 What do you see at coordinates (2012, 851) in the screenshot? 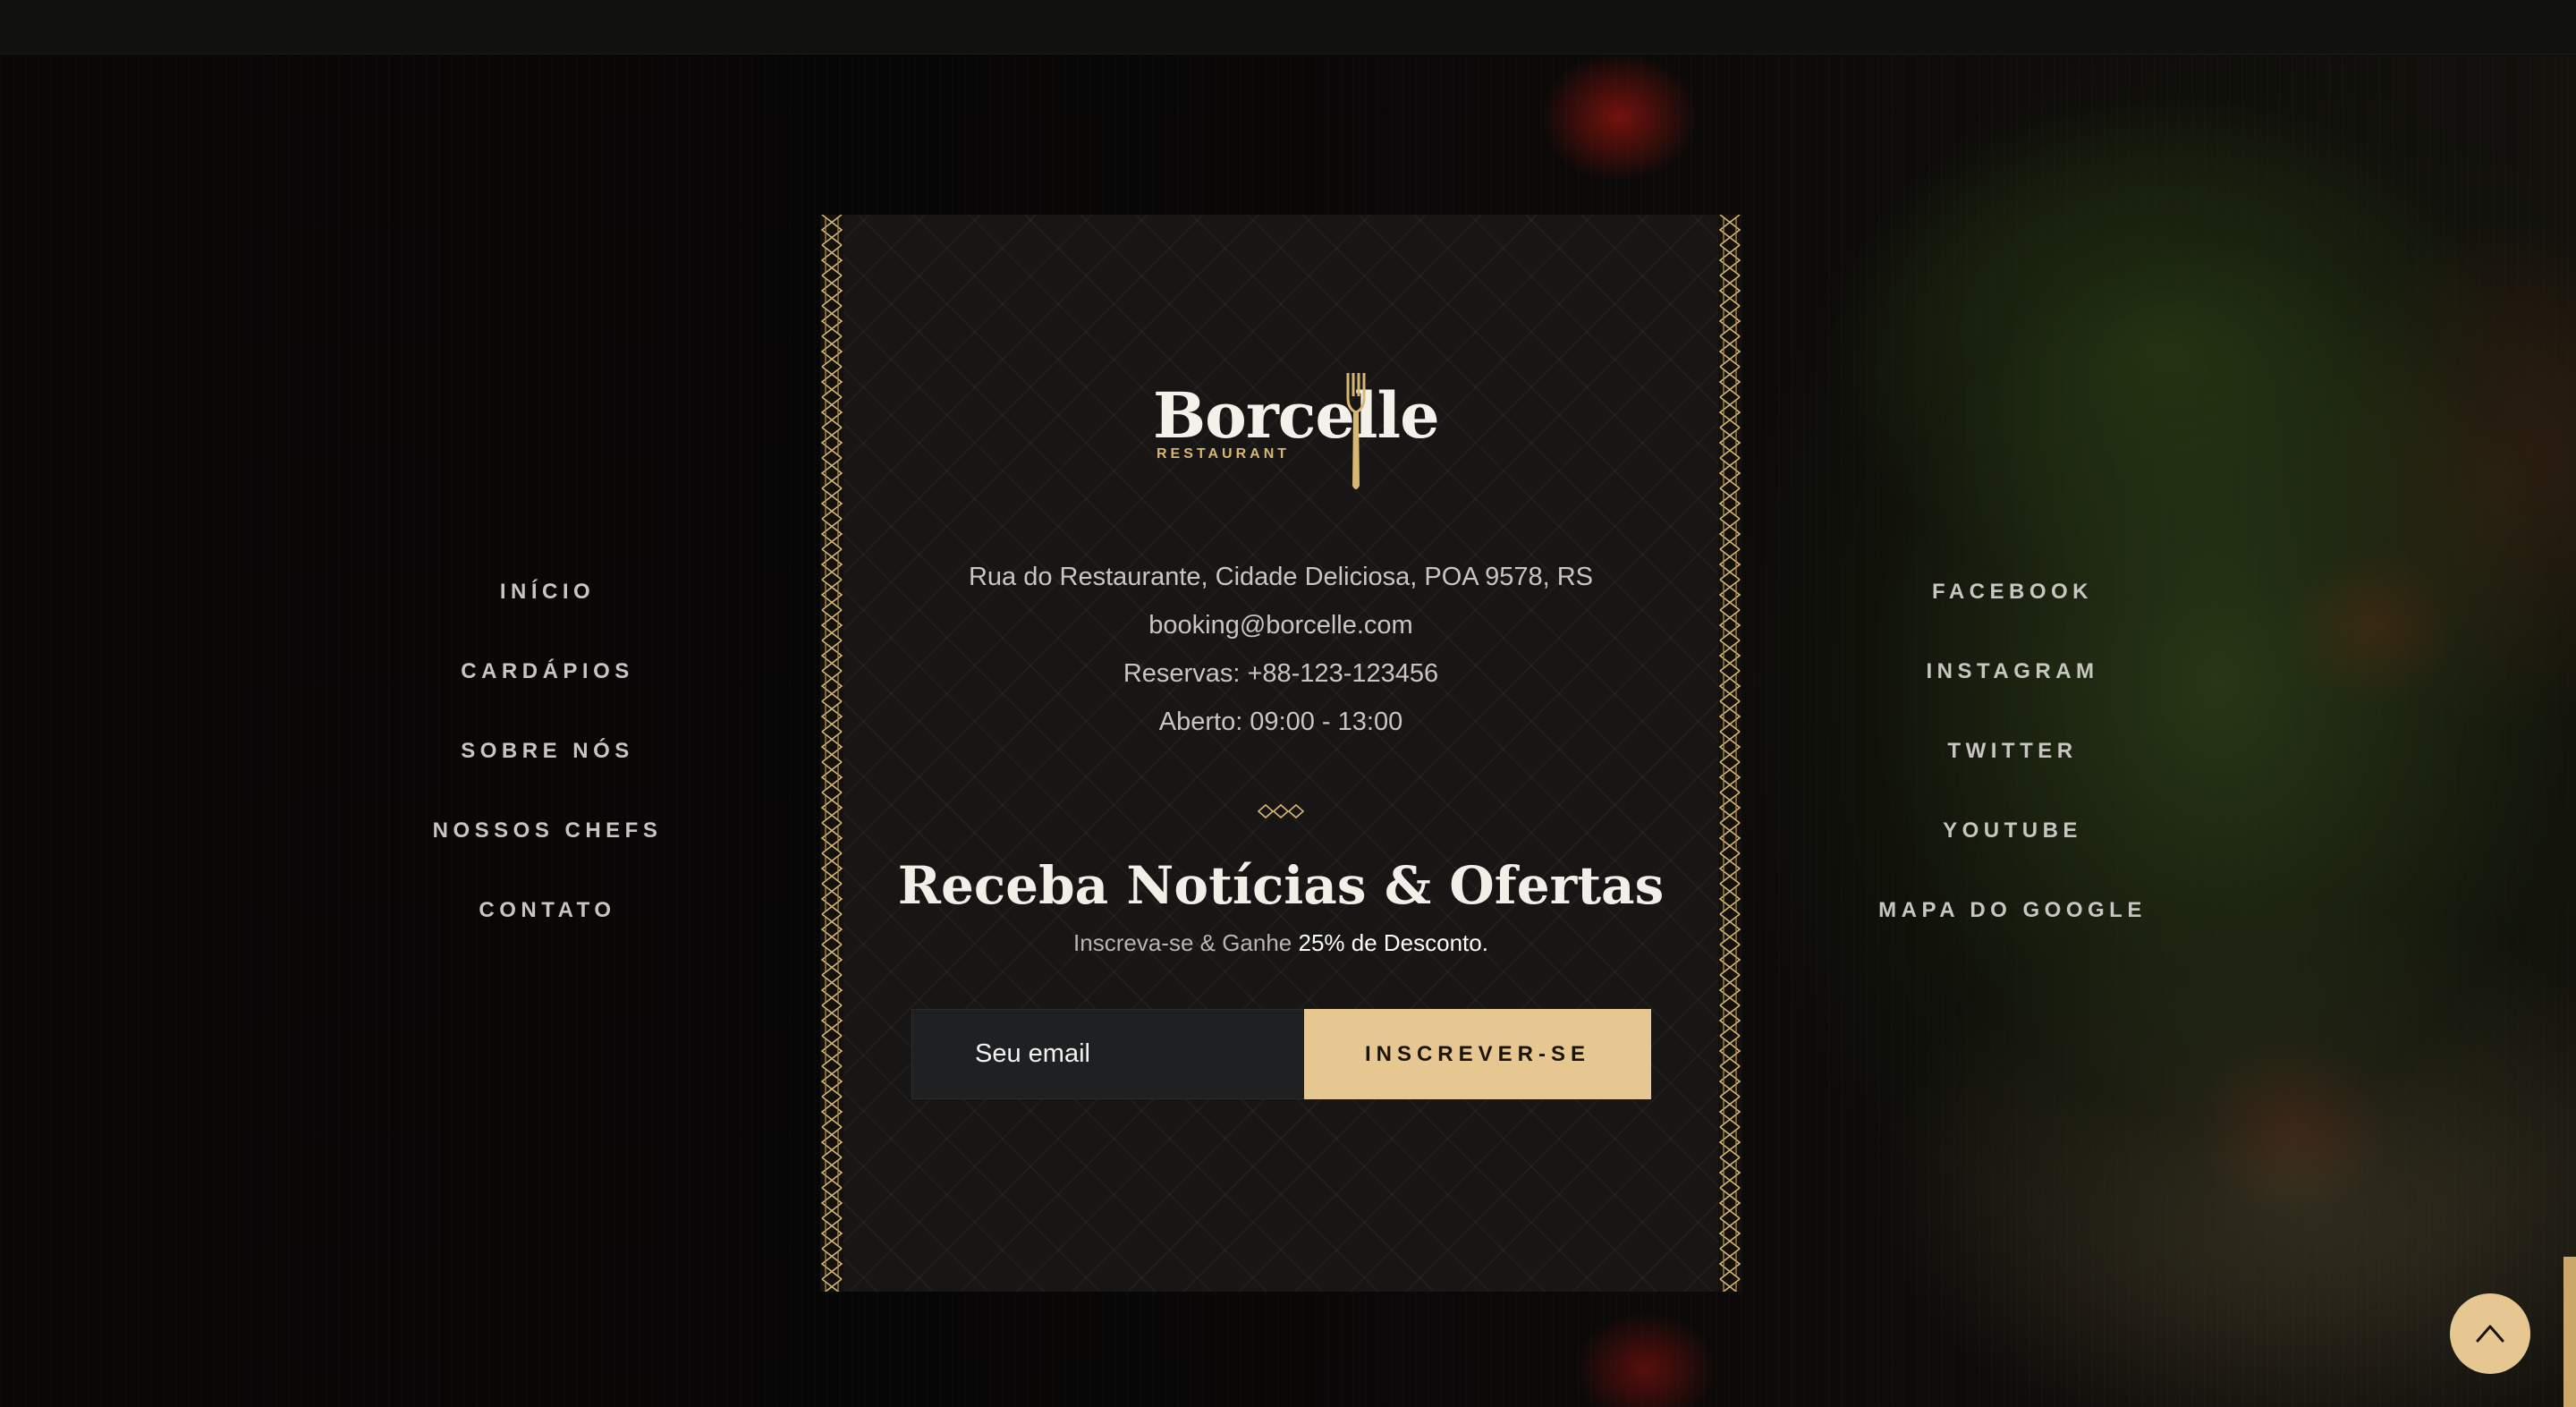
I see `social-link-youtube: YOUTUBE` at bounding box center [2012, 851].